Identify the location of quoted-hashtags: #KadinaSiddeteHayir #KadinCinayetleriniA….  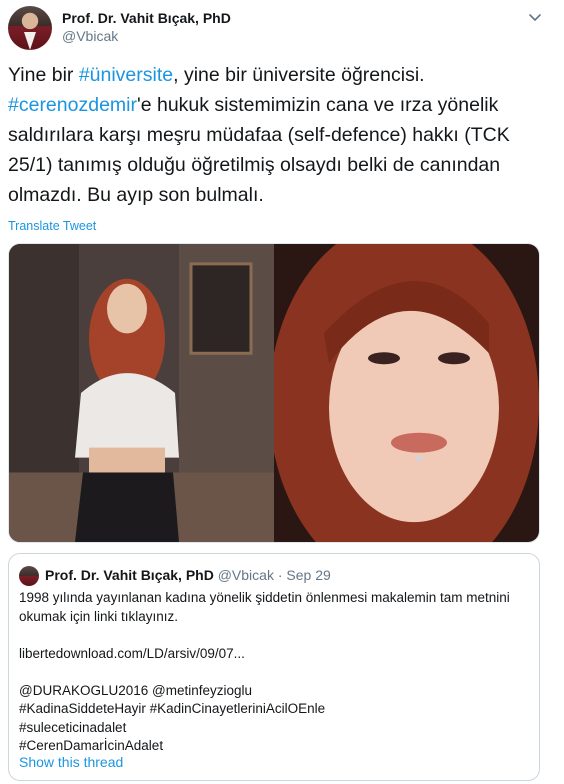
(172, 708).